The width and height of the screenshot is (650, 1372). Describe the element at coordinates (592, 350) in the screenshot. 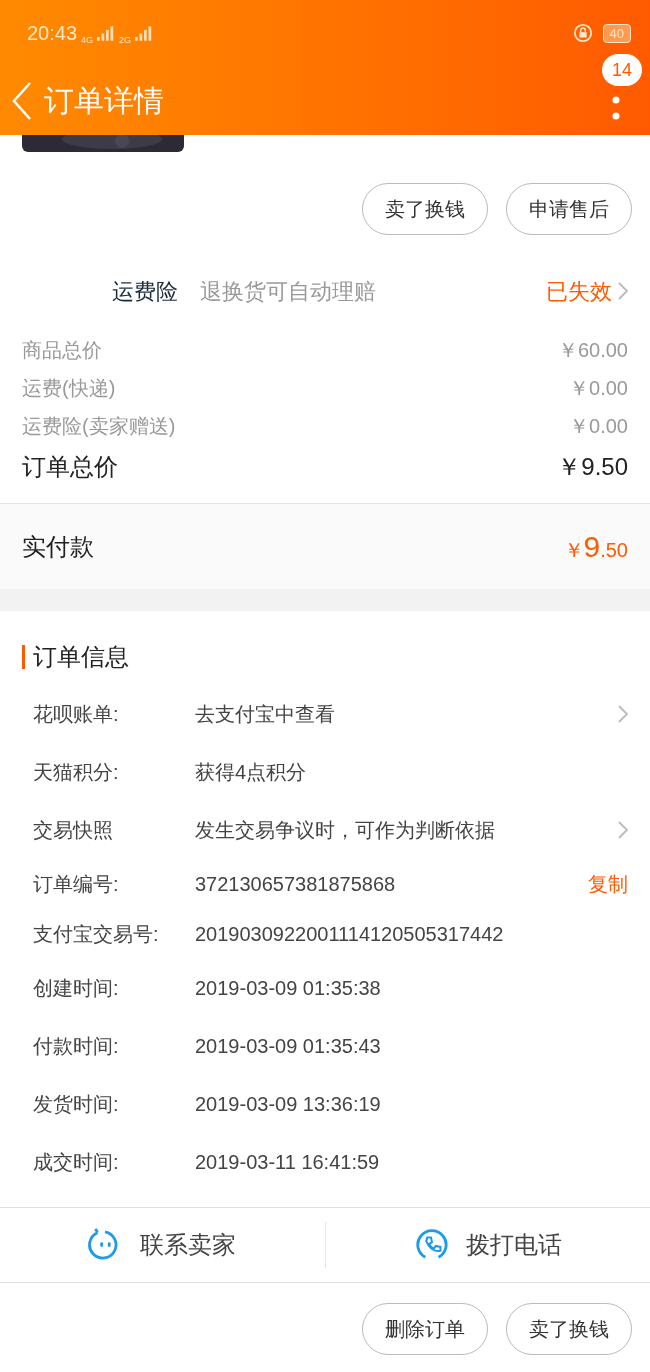

I see `price-value: ￥60.00` at that location.